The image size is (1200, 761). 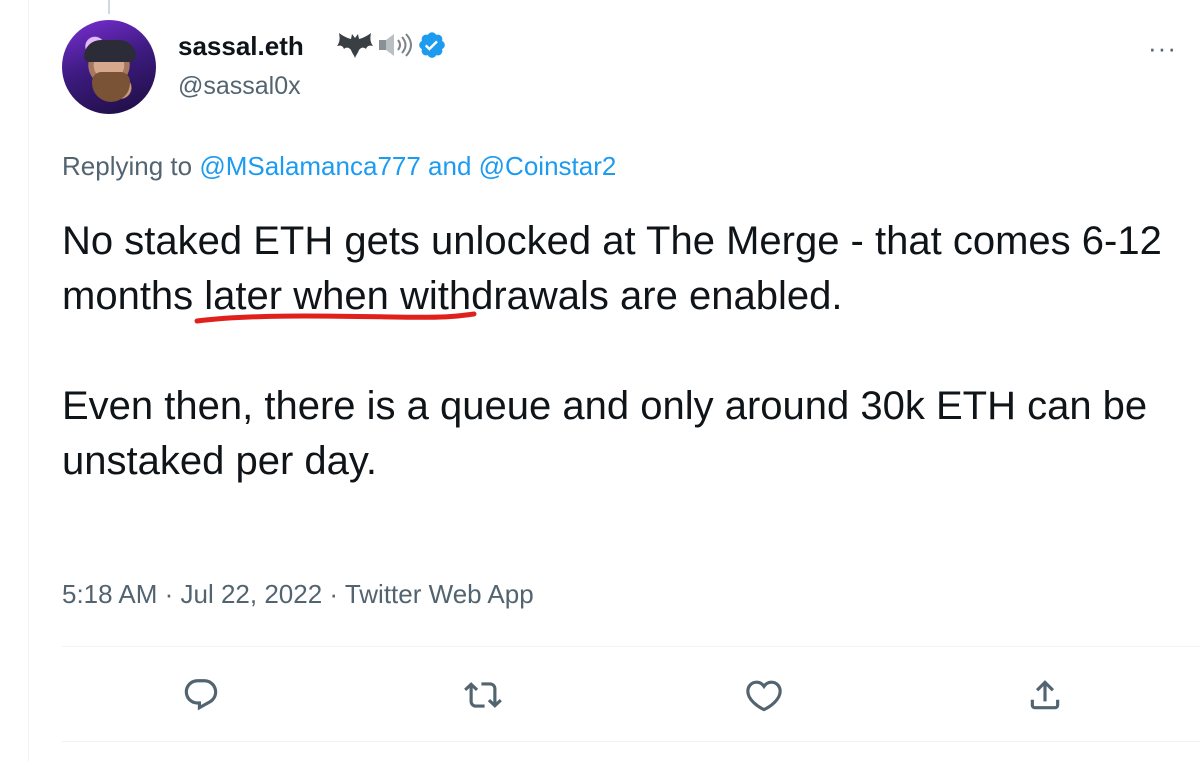 What do you see at coordinates (432, 45) in the screenshot?
I see `verified-badge-icon` at bounding box center [432, 45].